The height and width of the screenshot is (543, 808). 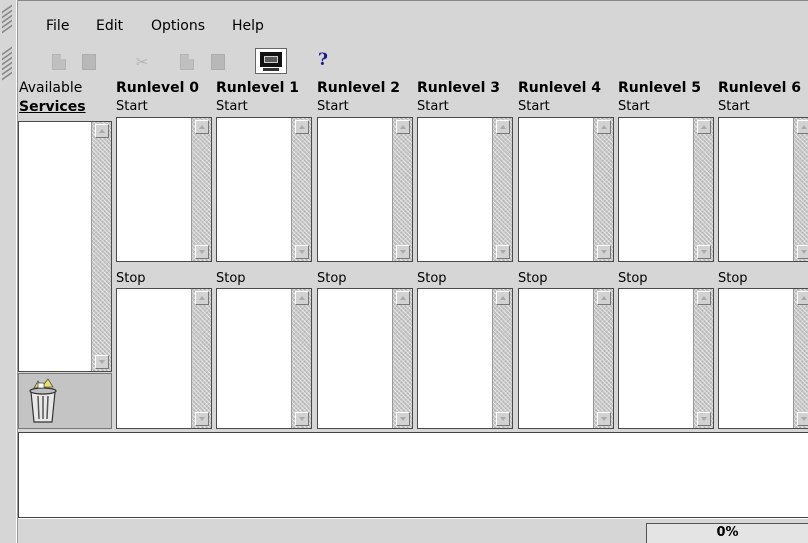 What do you see at coordinates (432, 278) in the screenshot?
I see `runlevel-3-stop-label: Stop` at bounding box center [432, 278].